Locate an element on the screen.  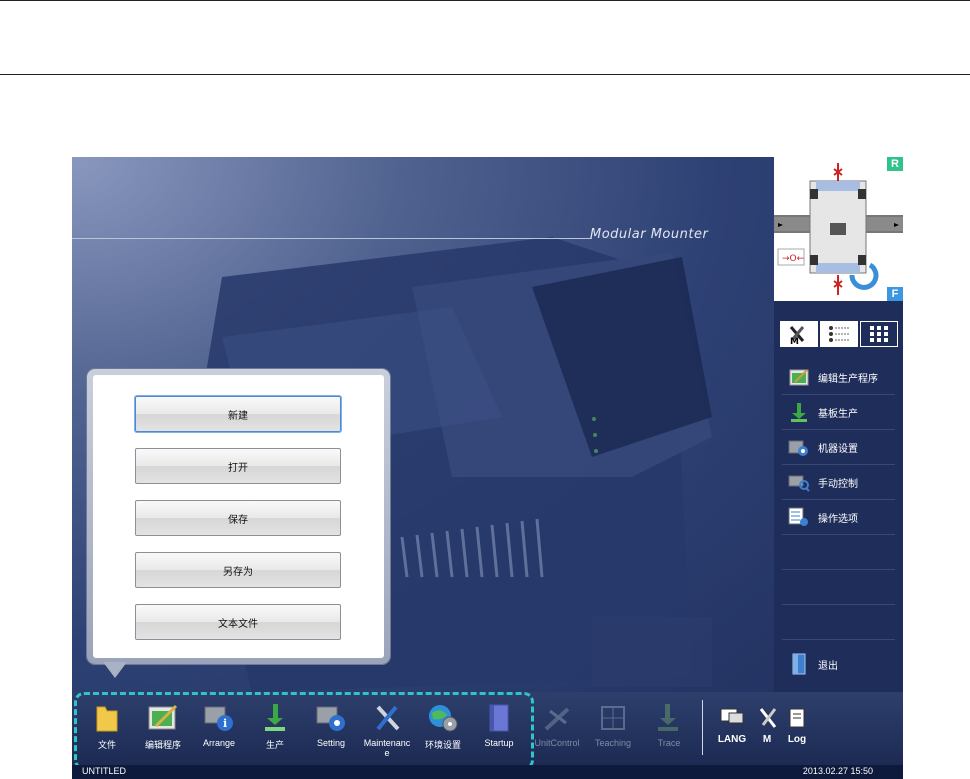
svg-text: M is located at coordinates (794, 341).